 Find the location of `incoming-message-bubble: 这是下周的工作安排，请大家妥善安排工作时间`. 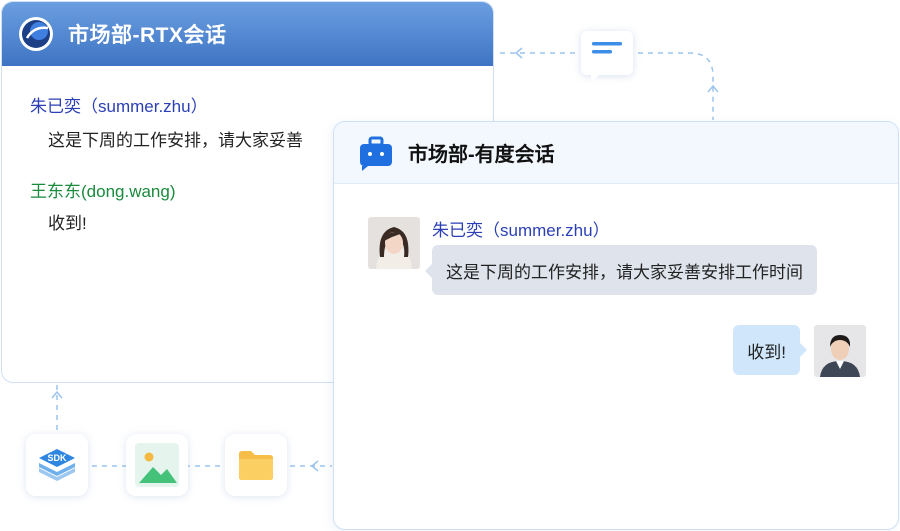

incoming-message-bubble: 这是下周的工作安排，请大家妥善安排工作时间 is located at coordinates (621, 270).